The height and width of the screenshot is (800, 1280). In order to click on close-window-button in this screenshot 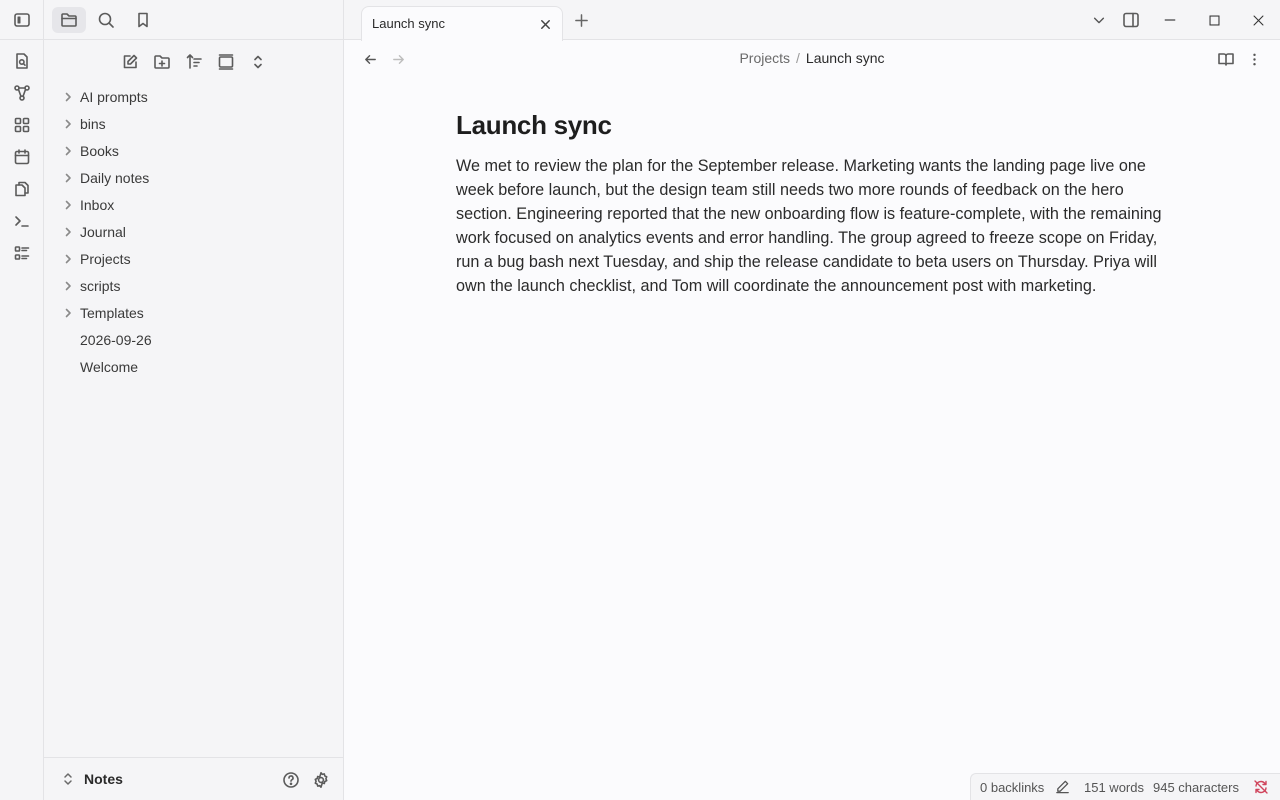, I will do `click(1258, 20)`.